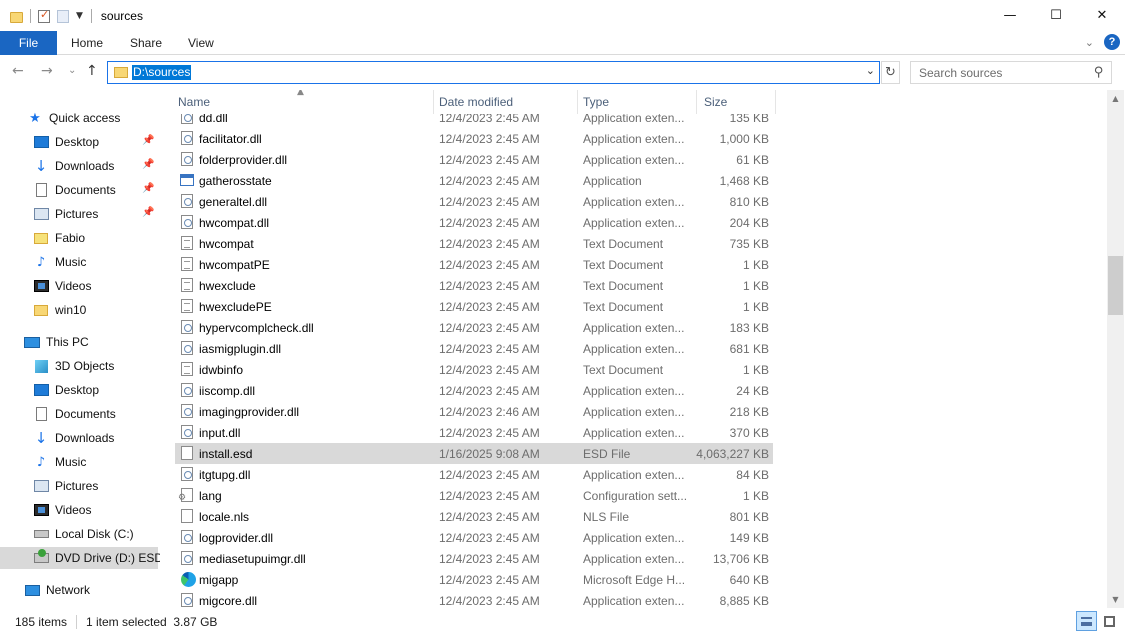 This screenshot has width=1125, height=634. Describe the element at coordinates (1001, 72) in the screenshot. I see `search-input` at that location.